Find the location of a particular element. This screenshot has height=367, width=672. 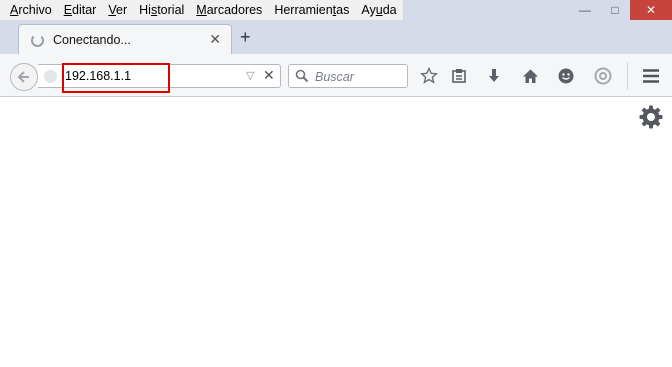

window-controls: — □ ✕ is located at coordinates (621, 10).